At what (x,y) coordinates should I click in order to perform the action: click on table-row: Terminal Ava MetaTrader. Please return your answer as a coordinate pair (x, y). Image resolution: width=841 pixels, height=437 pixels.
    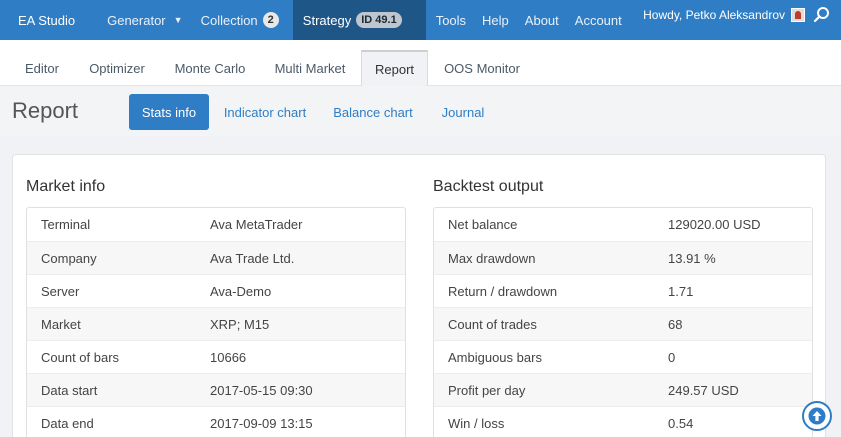
    Looking at the image, I should click on (216, 224).